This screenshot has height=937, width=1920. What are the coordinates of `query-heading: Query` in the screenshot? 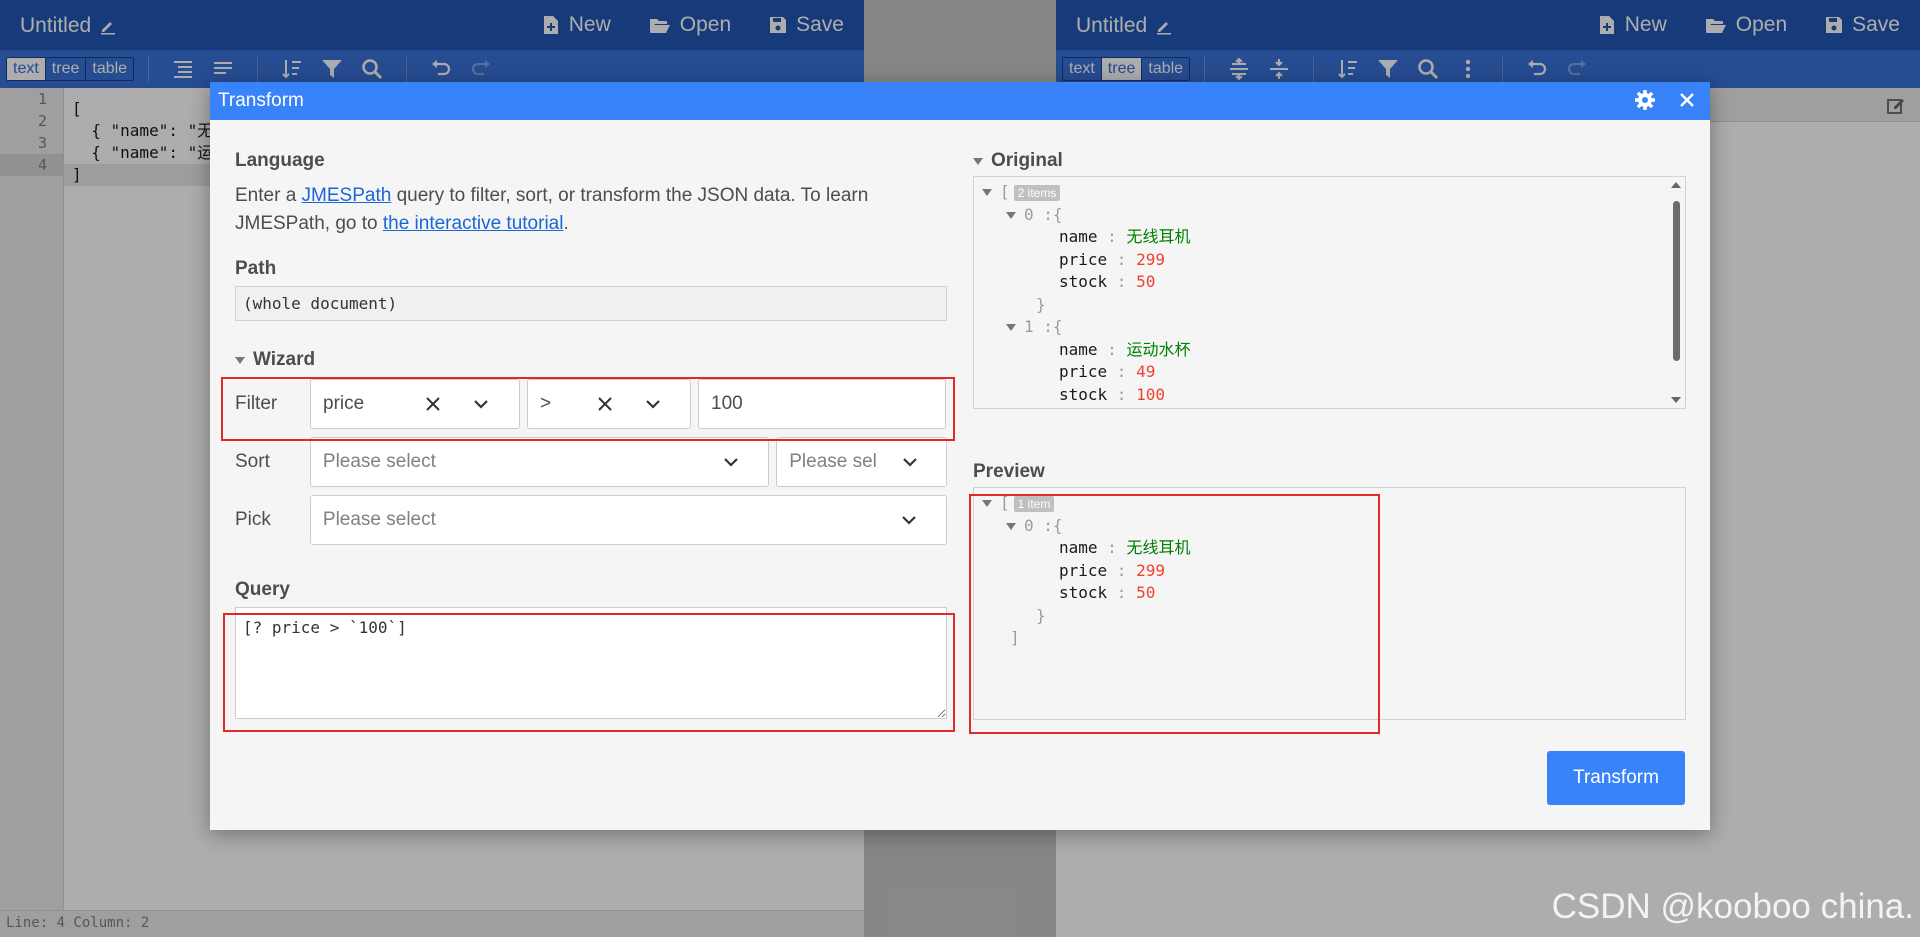 It's located at (262, 589).